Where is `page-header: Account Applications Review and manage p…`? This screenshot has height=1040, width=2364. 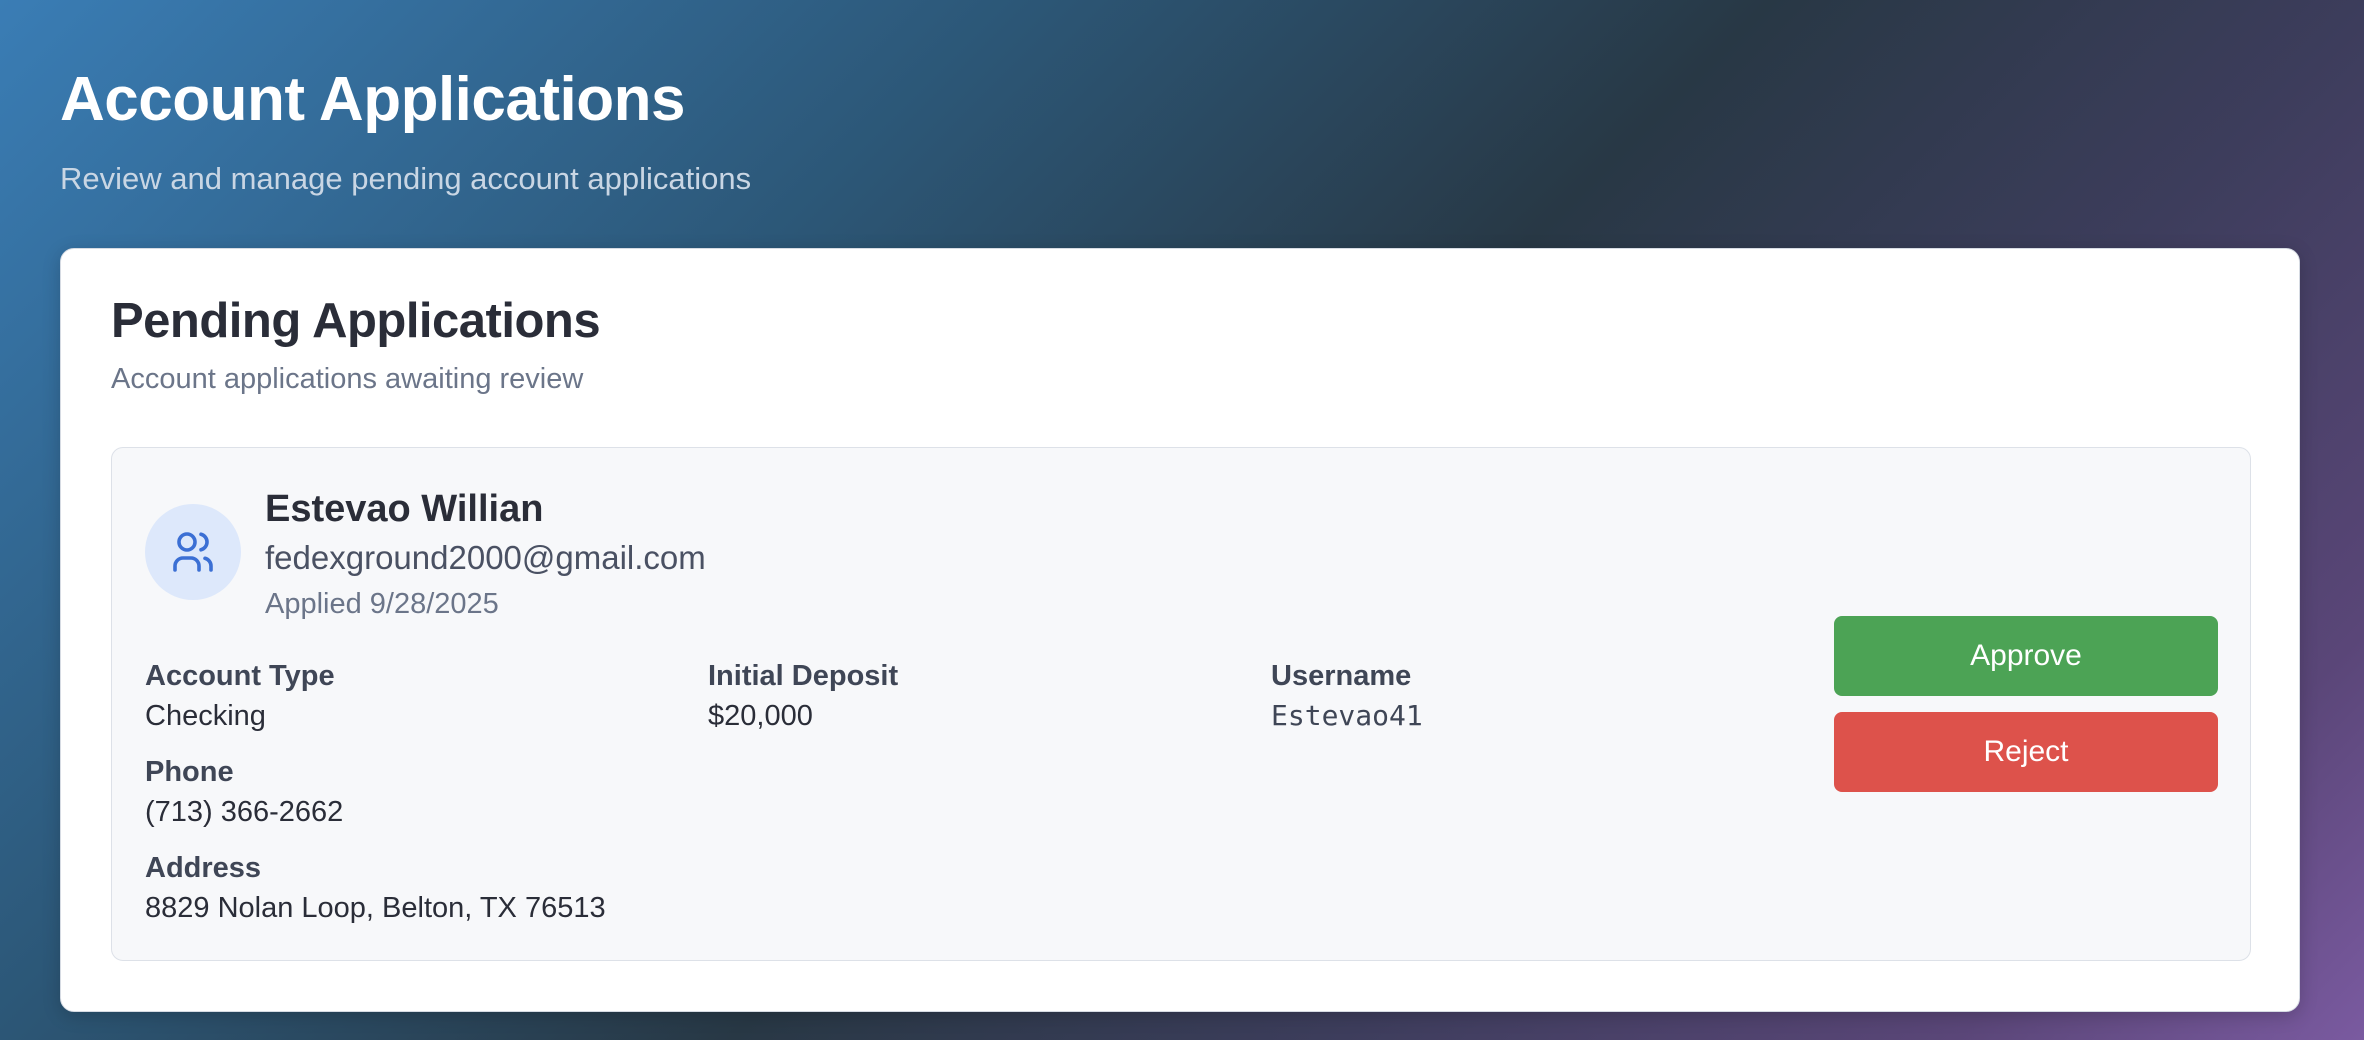
page-header: Account Applications Review and manage p… is located at coordinates (405, 130).